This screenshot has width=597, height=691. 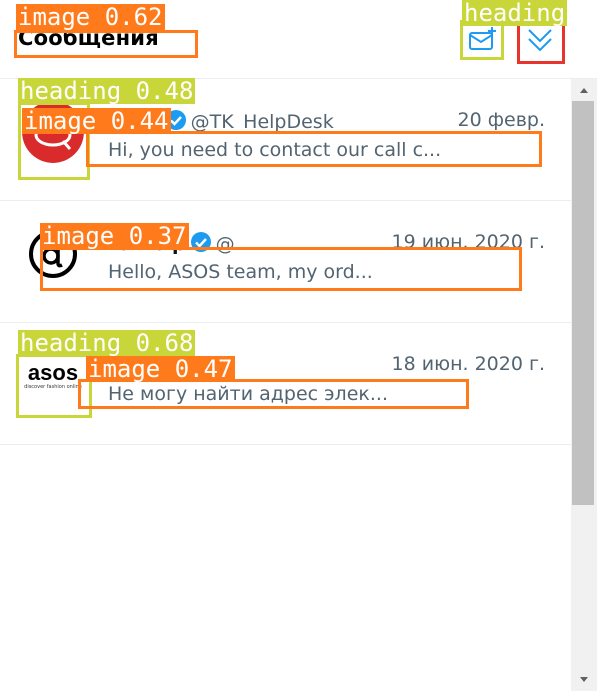 What do you see at coordinates (468, 364) in the screenshot?
I see `conversation-date: 18 июн. 2020 г.` at bounding box center [468, 364].